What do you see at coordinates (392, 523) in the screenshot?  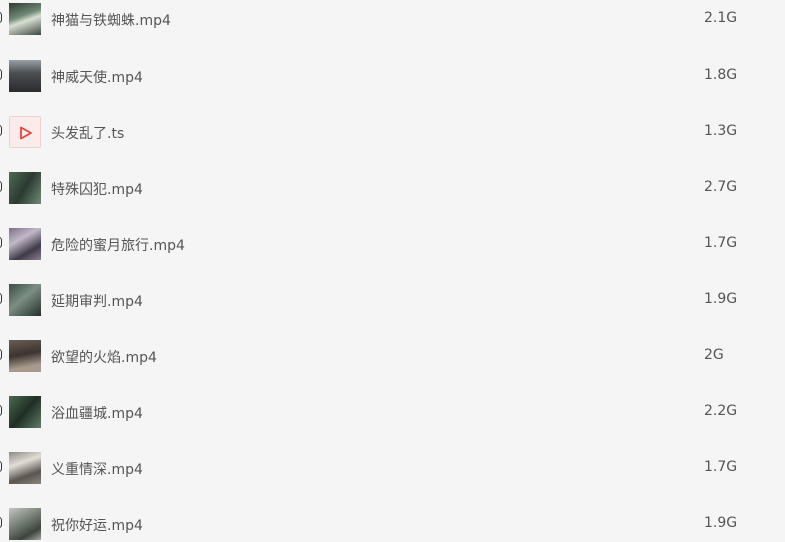 I see `file-row: 祝你好运.mp4 1.9G` at bounding box center [392, 523].